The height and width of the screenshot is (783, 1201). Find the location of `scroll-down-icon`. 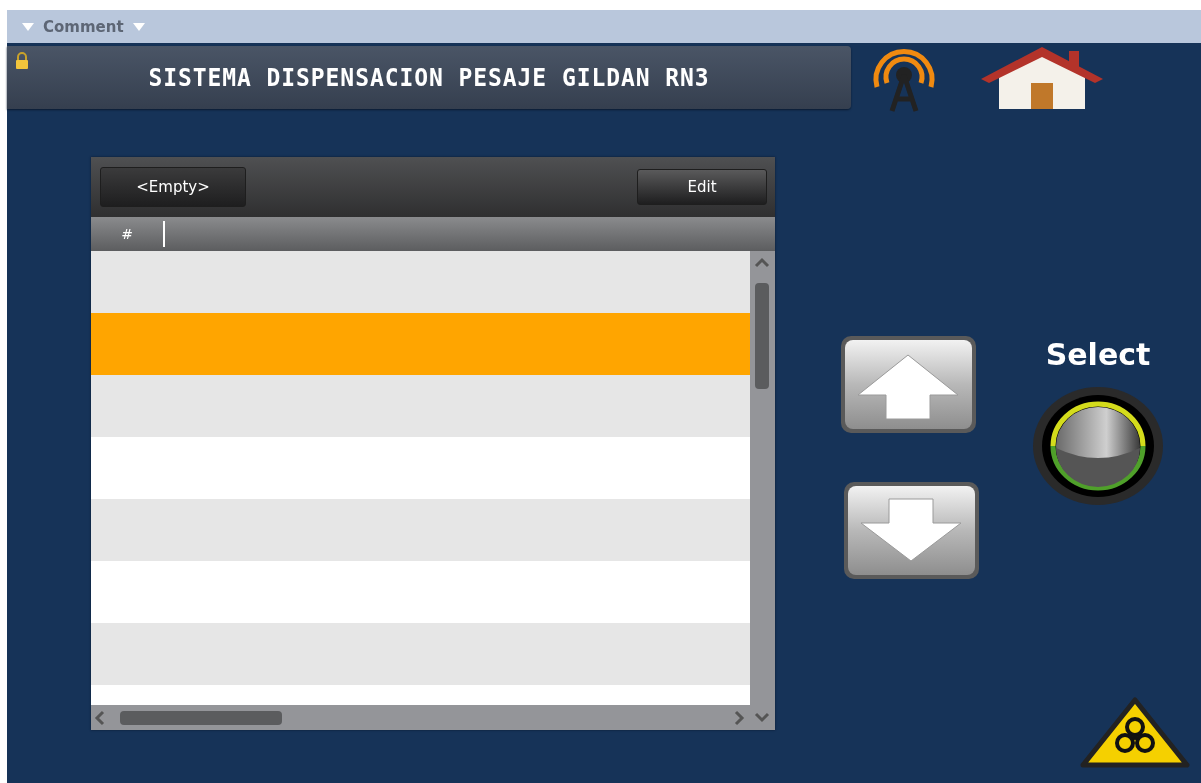

scroll-down-icon is located at coordinates (762, 718).